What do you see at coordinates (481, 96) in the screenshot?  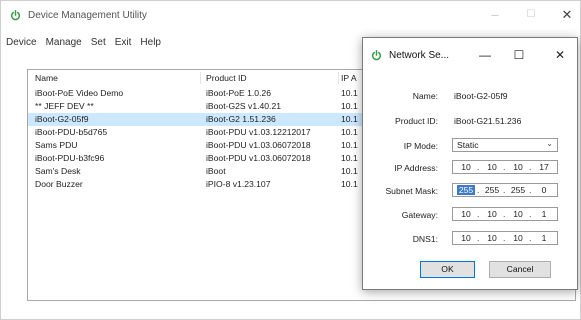 I see `name-value: iBoot-G2-05f9` at bounding box center [481, 96].